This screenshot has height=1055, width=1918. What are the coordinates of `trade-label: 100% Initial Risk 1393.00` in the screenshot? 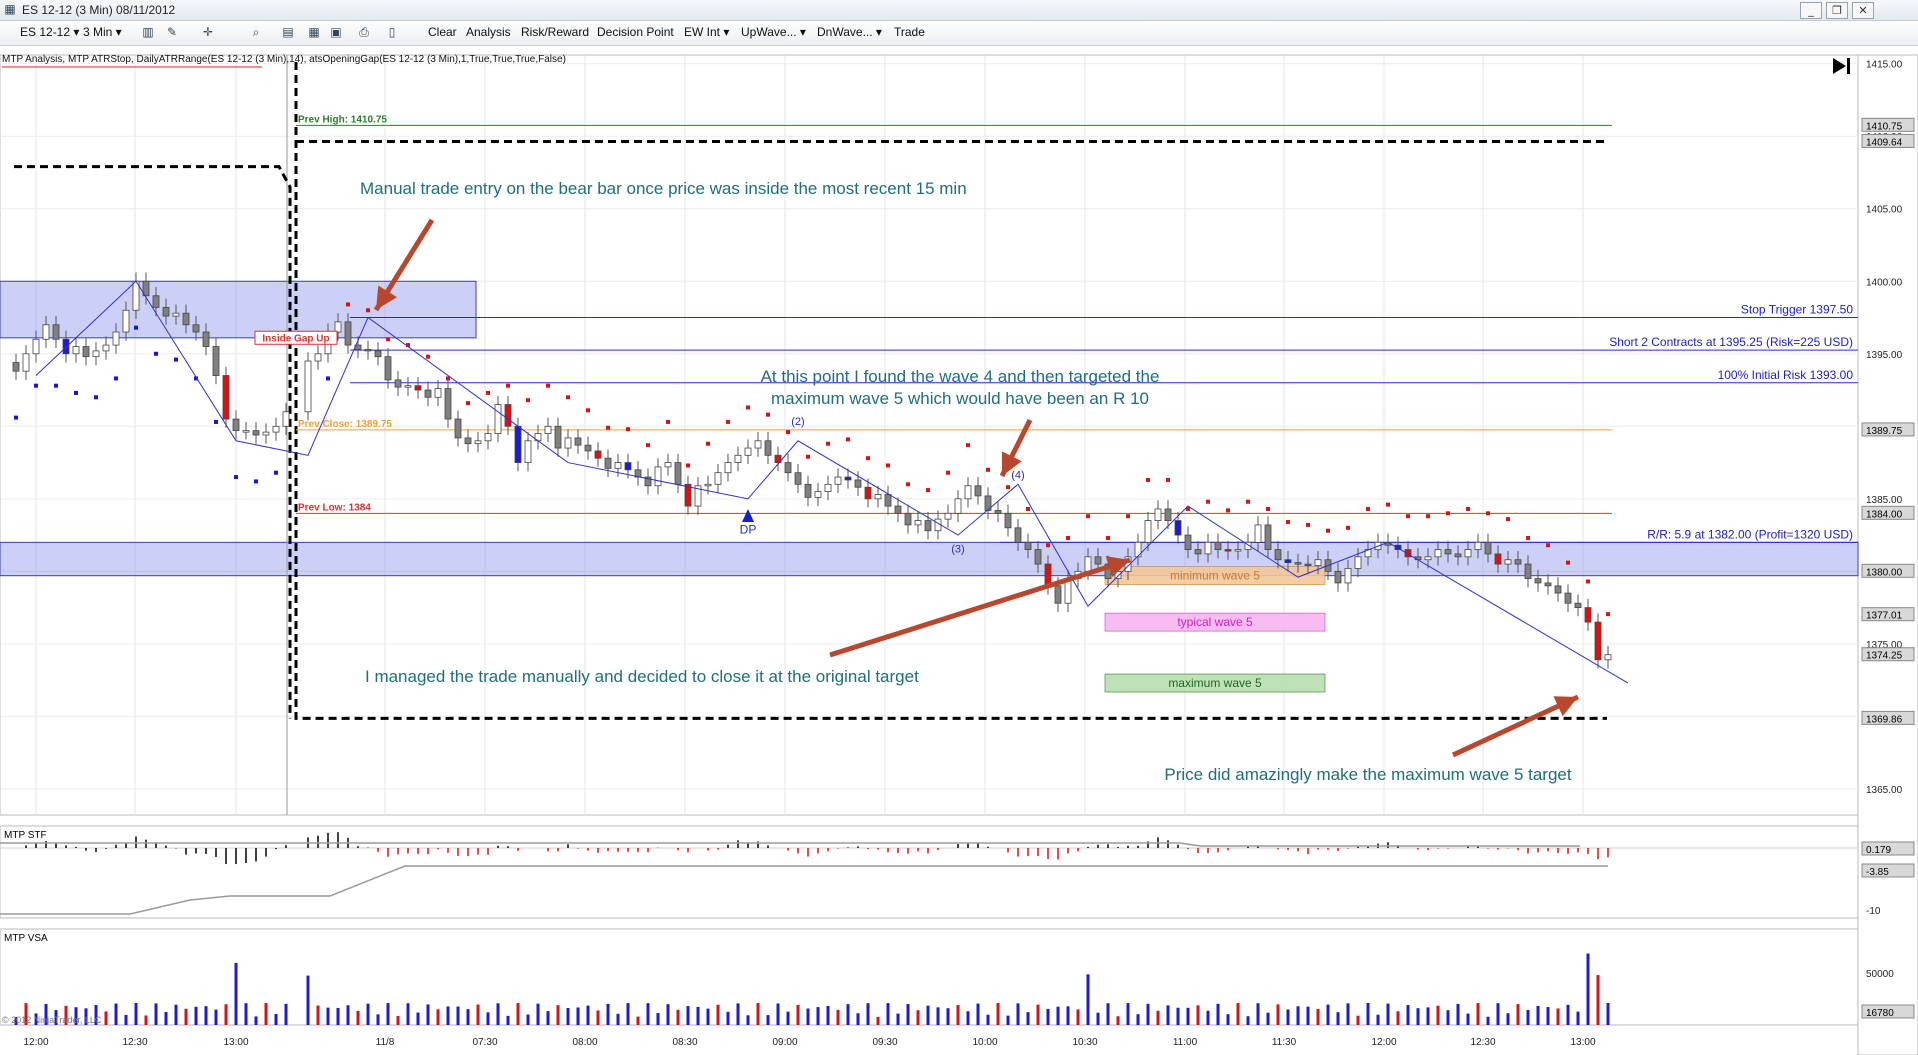 It's located at (1786, 375).